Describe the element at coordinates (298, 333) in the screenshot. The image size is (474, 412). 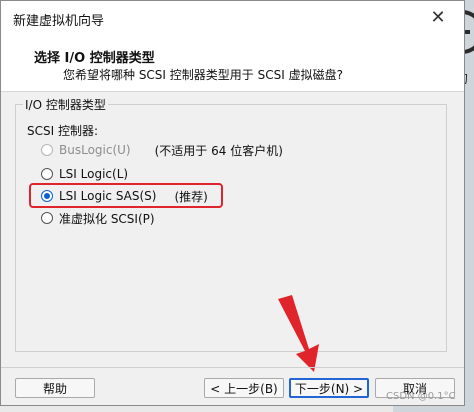
I see `annotation-arrow-icon` at that location.